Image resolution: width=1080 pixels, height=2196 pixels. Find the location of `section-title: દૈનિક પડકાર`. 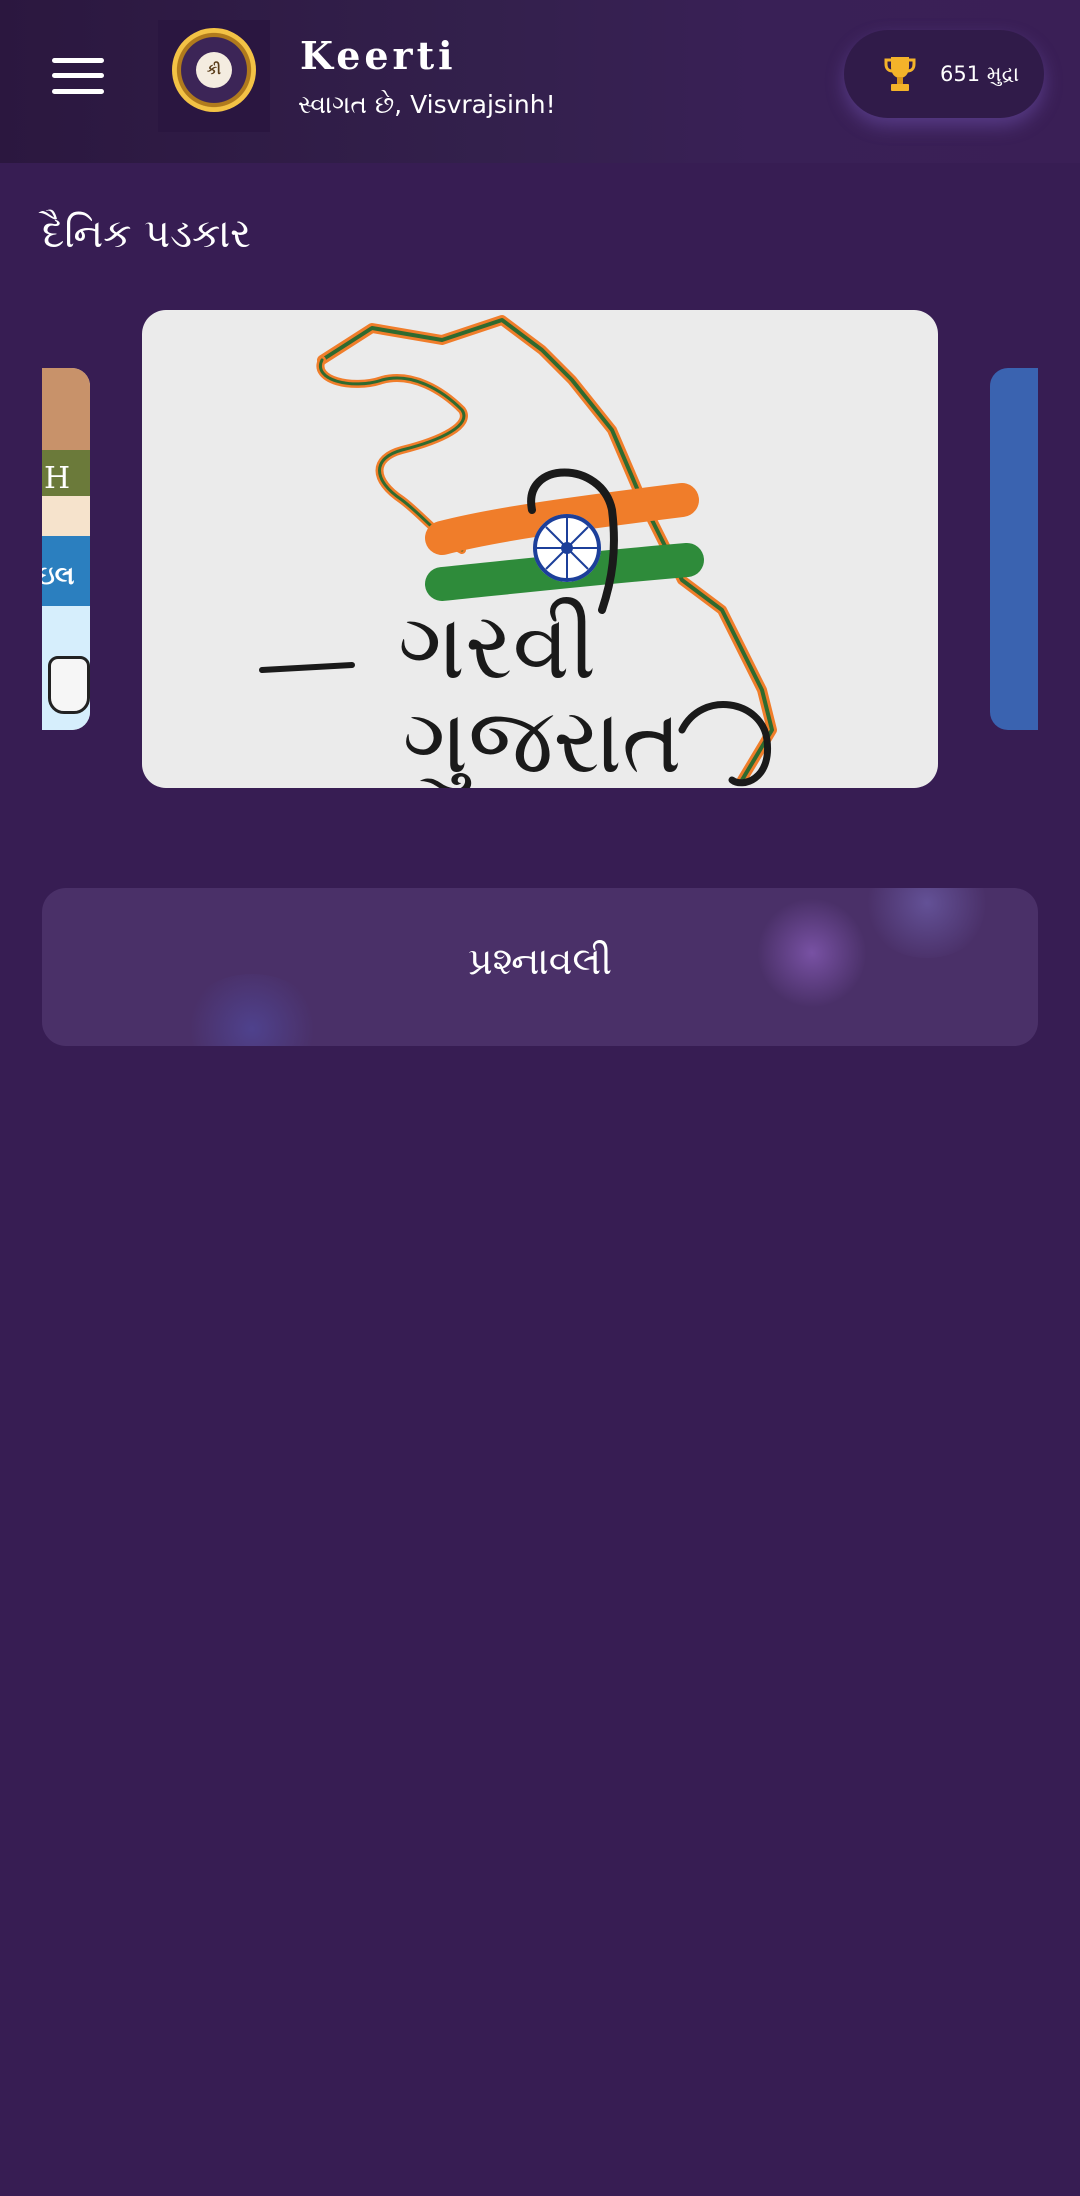

section-title: દૈનિક પડકાર is located at coordinates (146, 234).